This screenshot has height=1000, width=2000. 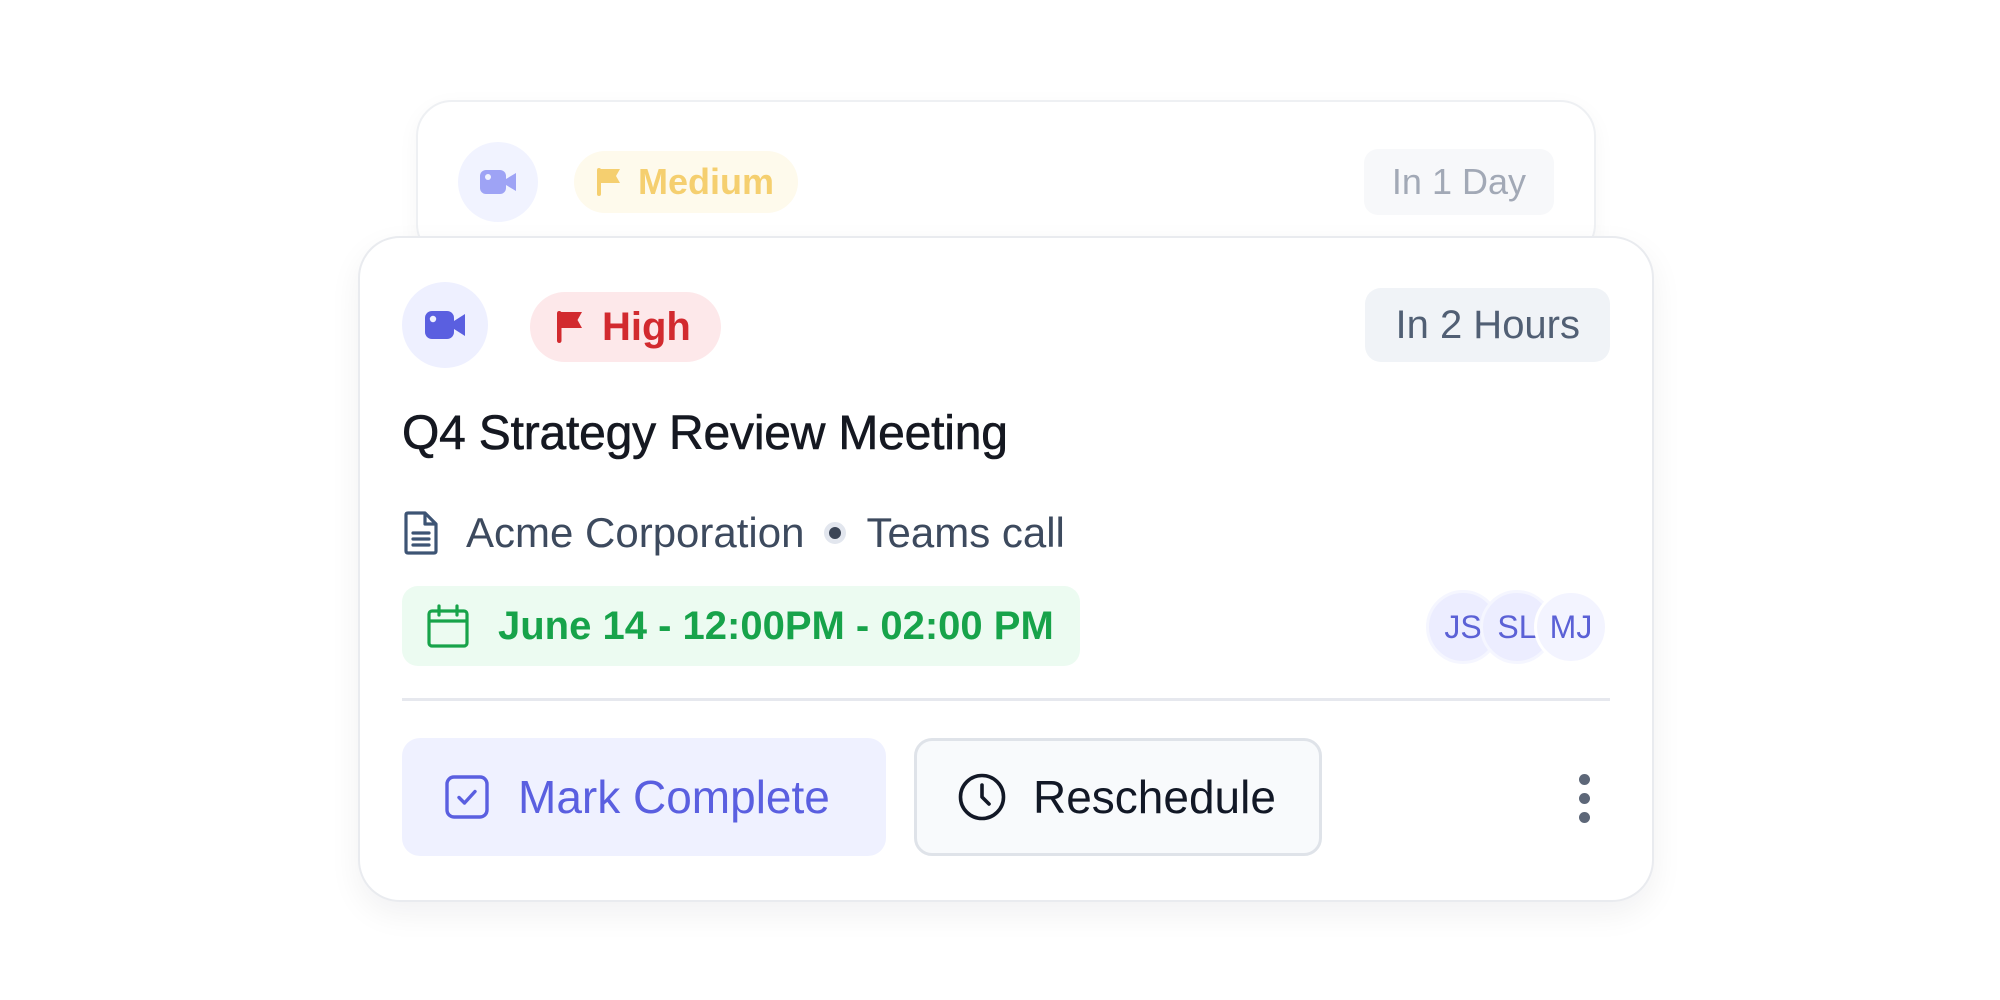 What do you see at coordinates (1006, 182) in the screenshot?
I see `back-card-header: Medium In 1 Day` at bounding box center [1006, 182].